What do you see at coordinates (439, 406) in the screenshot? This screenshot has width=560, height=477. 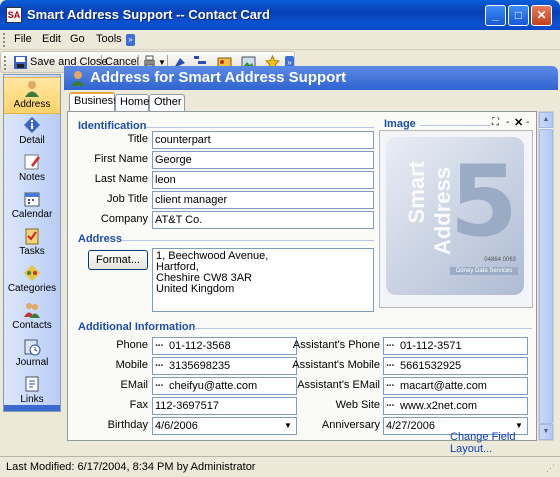 I see `website-value: www.x2net.com` at bounding box center [439, 406].